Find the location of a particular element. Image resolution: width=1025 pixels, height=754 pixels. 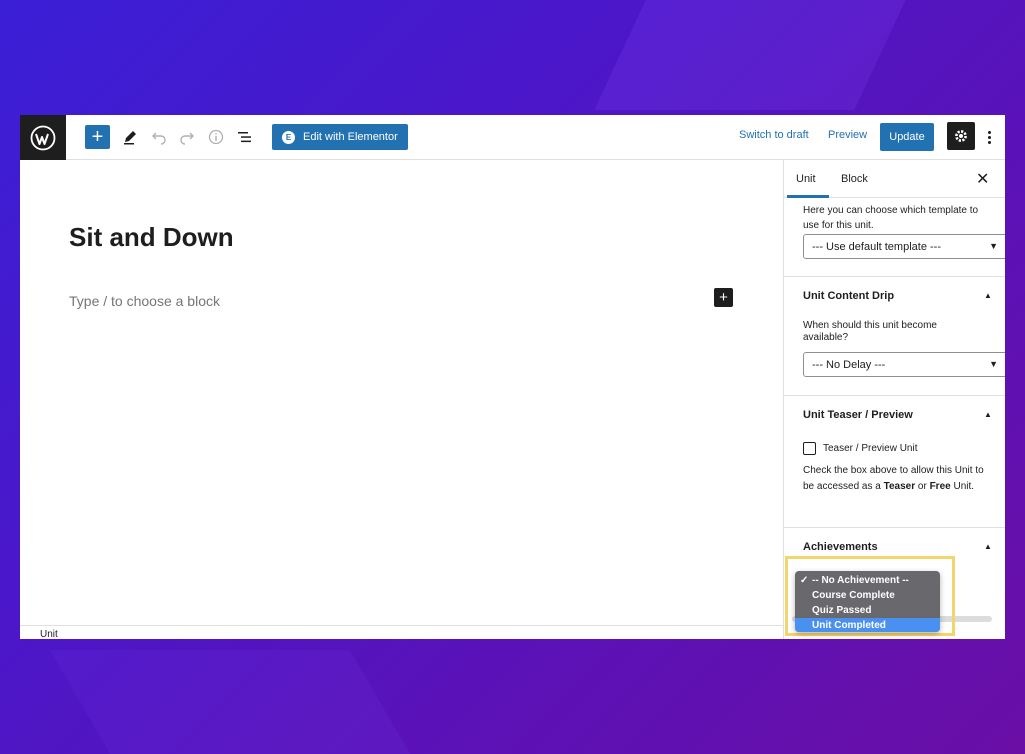

switch-to-draft-link: Switch to draft is located at coordinates (774, 135).